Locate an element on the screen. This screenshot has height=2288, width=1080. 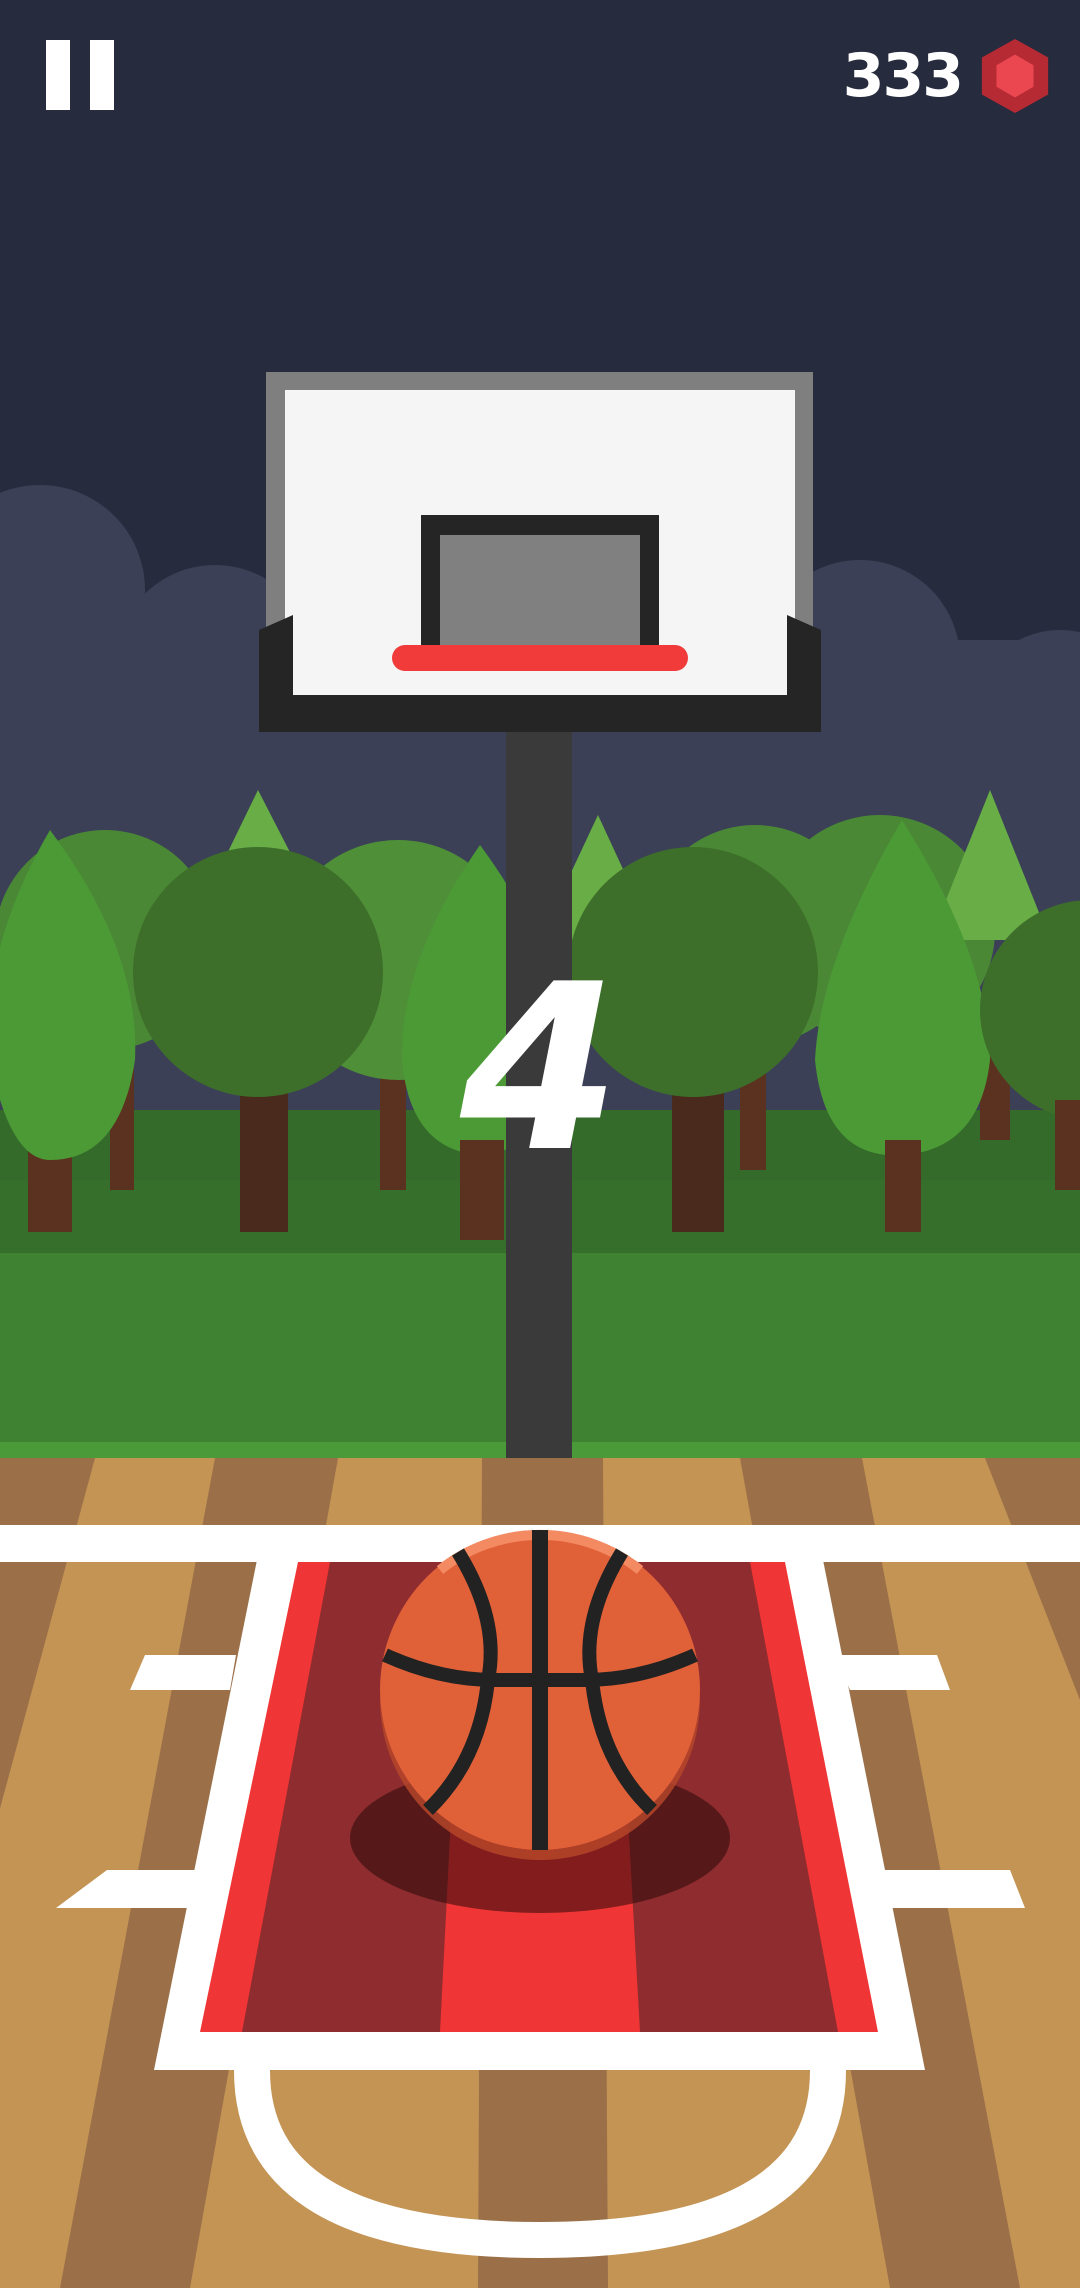
gem-counter: 333 is located at coordinates (948, 76).